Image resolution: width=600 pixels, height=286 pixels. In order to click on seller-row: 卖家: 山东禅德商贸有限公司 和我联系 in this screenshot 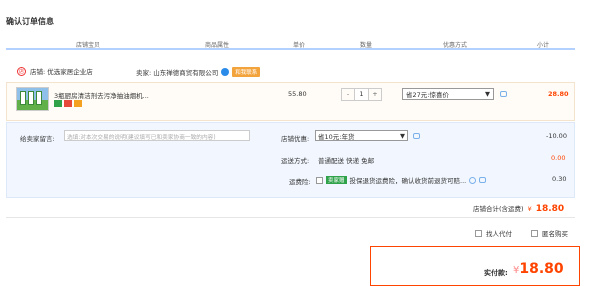, I will do `click(198, 72)`.